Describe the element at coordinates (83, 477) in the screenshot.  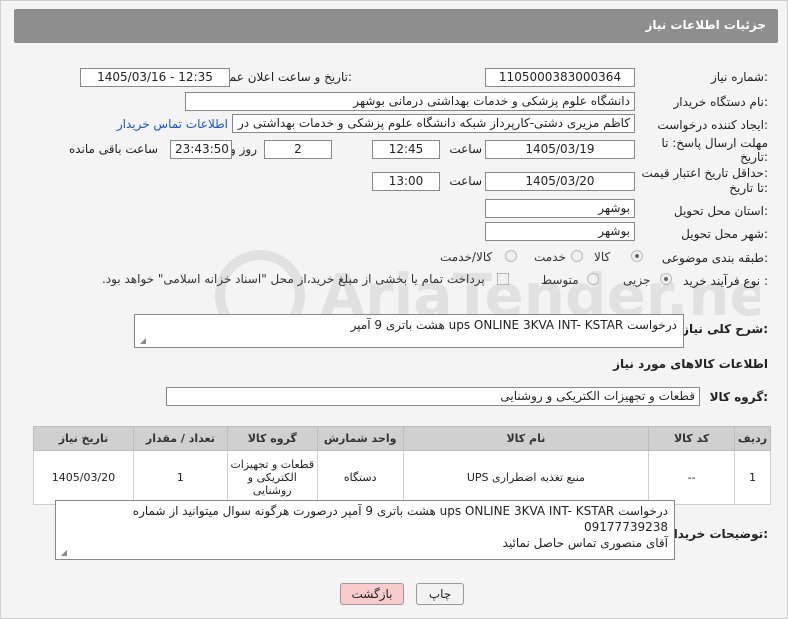
I see `cell-date: 1405/03/20` at that location.